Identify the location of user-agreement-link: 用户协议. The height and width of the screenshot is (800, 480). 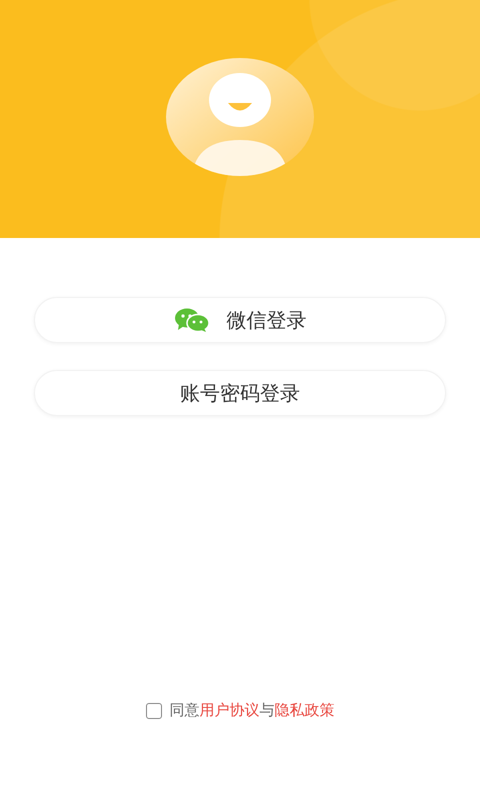
(230, 710).